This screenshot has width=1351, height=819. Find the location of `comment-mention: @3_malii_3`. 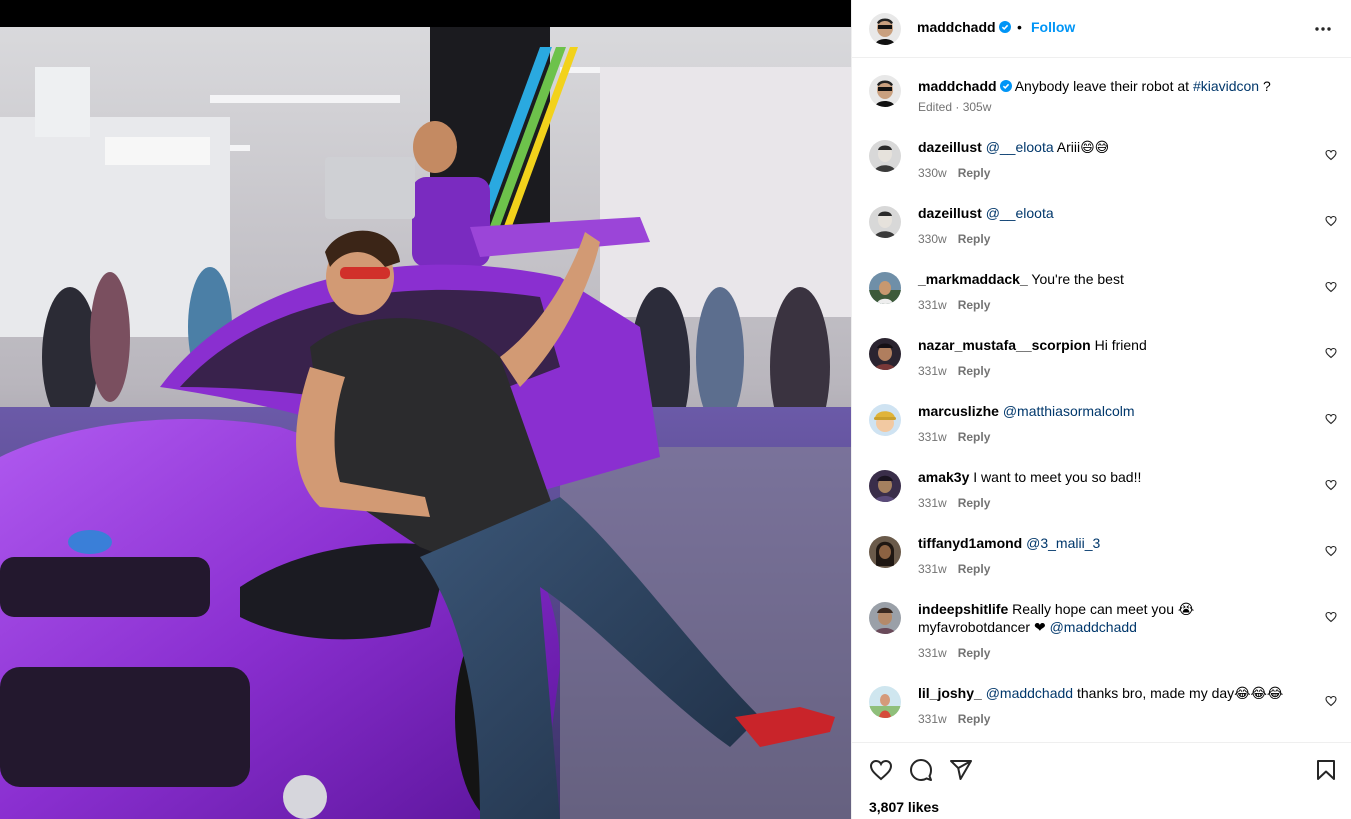

comment-mention: @3_malii_3 is located at coordinates (1063, 543).